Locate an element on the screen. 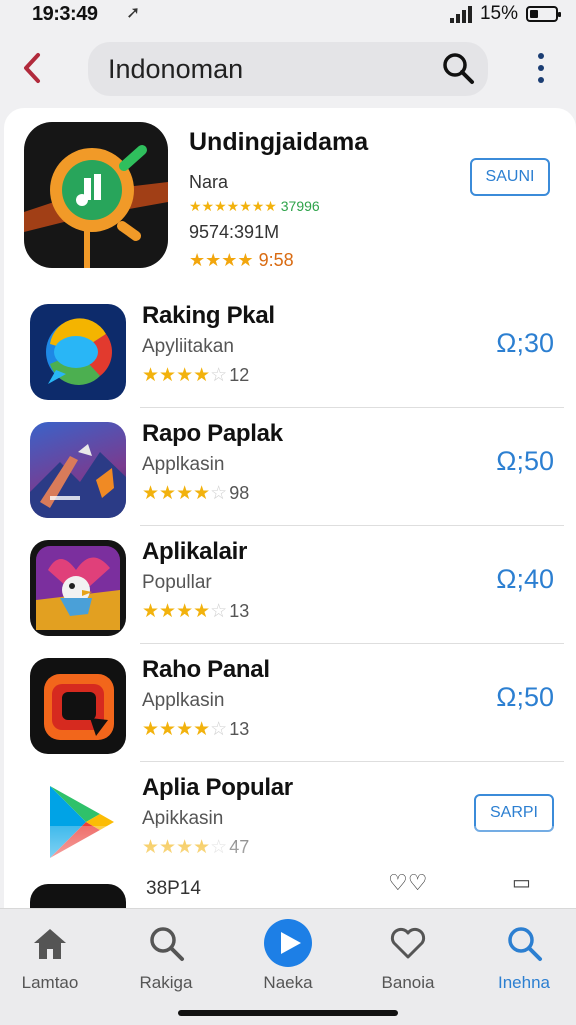  featured-app-subtitle: Nara is located at coordinates (209, 182).